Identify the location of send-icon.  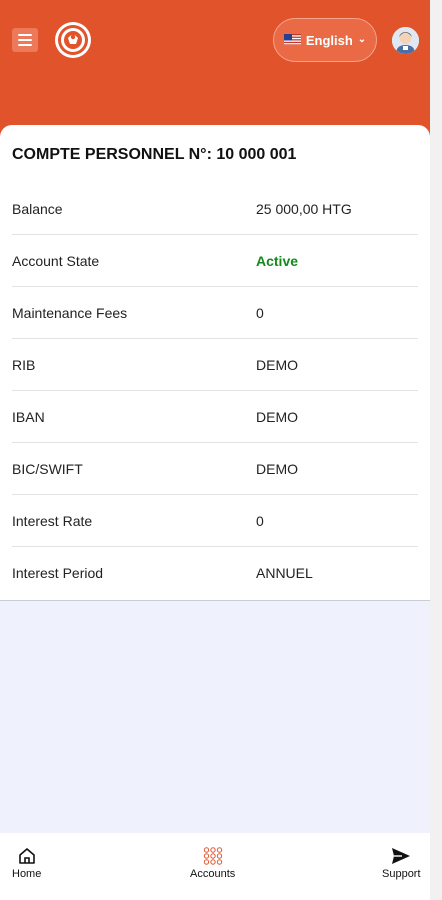
(401, 856).